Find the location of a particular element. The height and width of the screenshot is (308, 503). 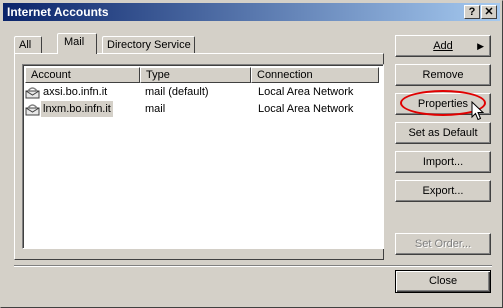

account-name: lnxm.bo.infn.it is located at coordinates (77, 109).